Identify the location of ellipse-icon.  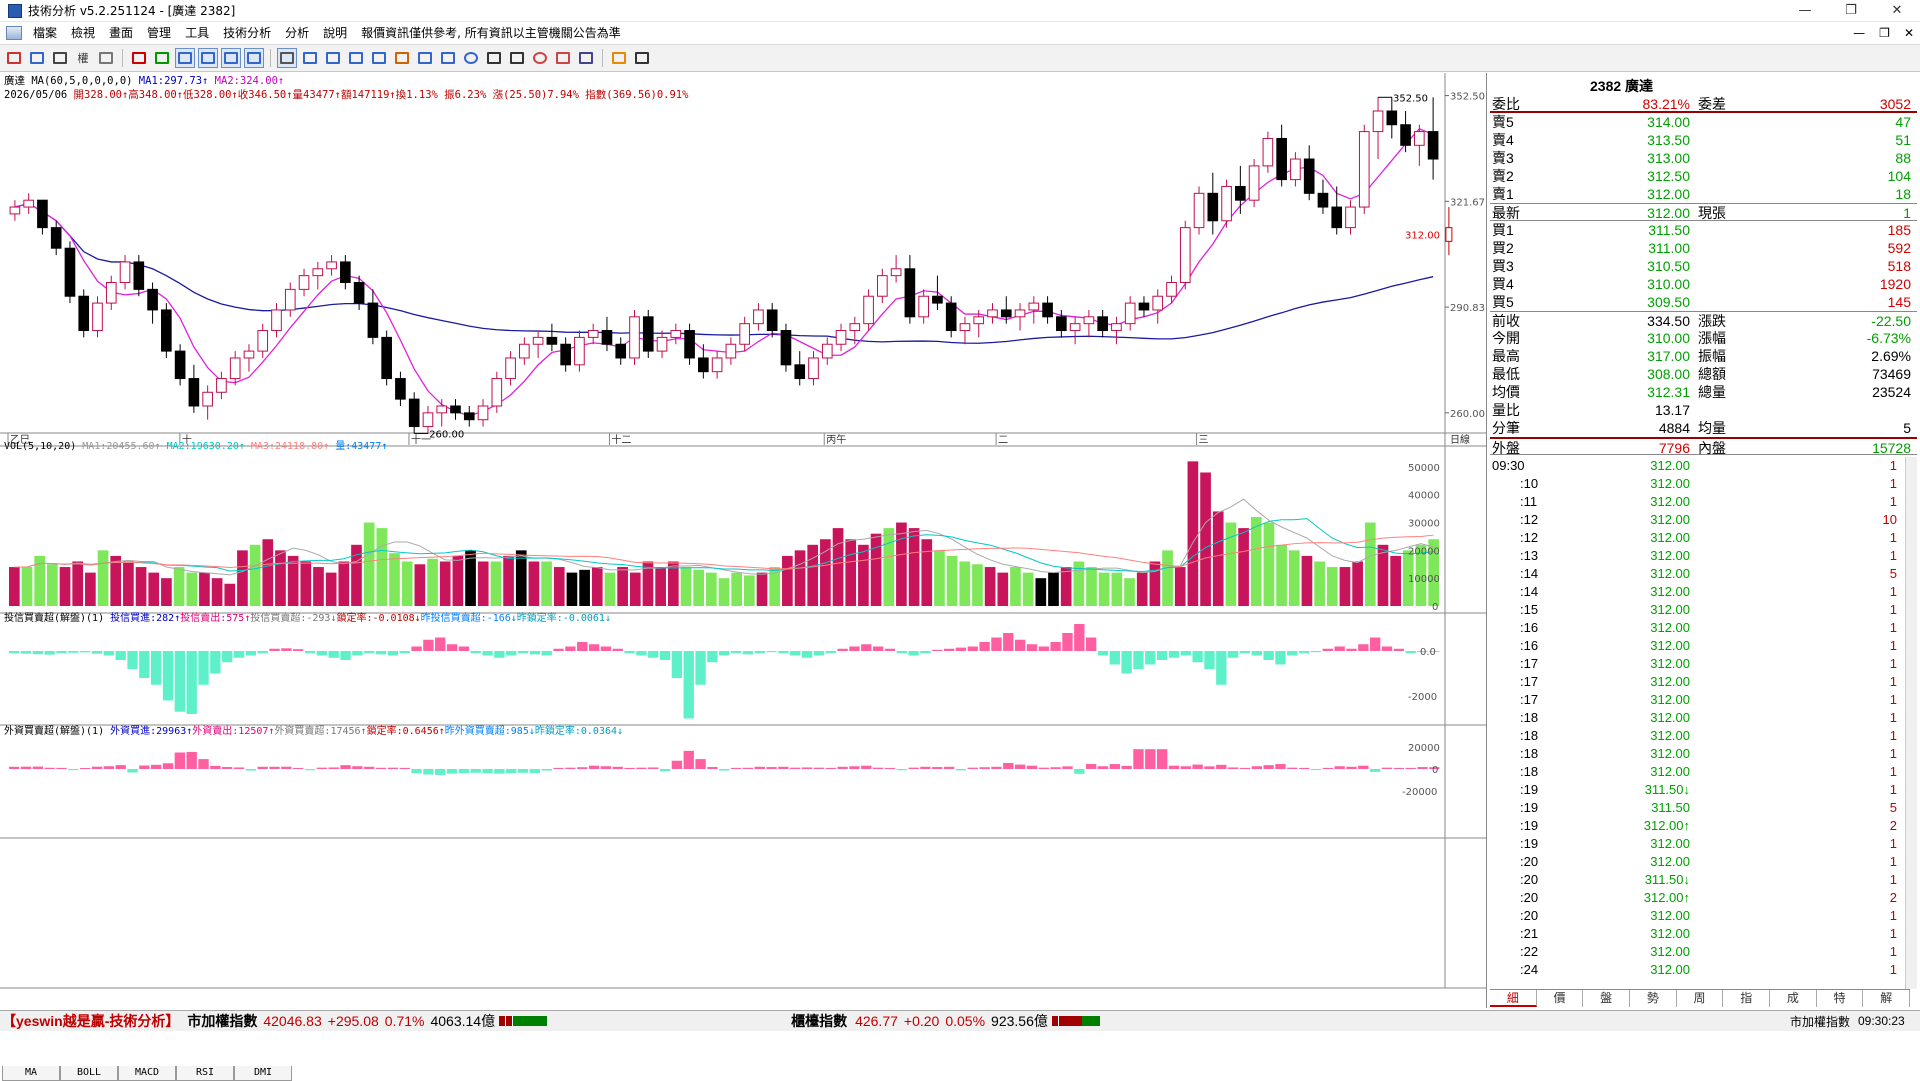
(471, 58).